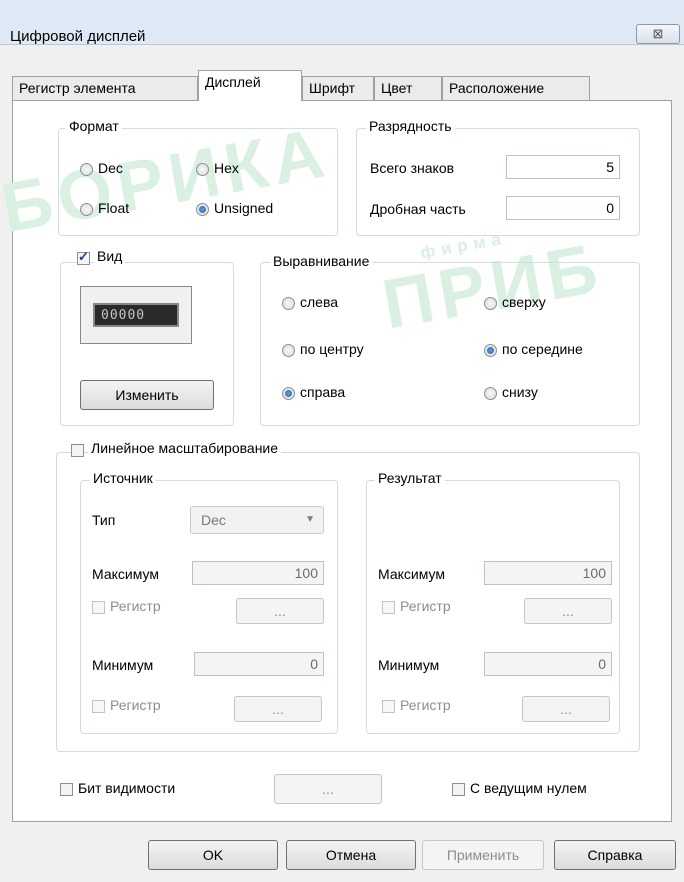 This screenshot has height=882, width=684. What do you see at coordinates (66, 789) in the screenshot?
I see `visibility-bit-checkbox` at bounding box center [66, 789].